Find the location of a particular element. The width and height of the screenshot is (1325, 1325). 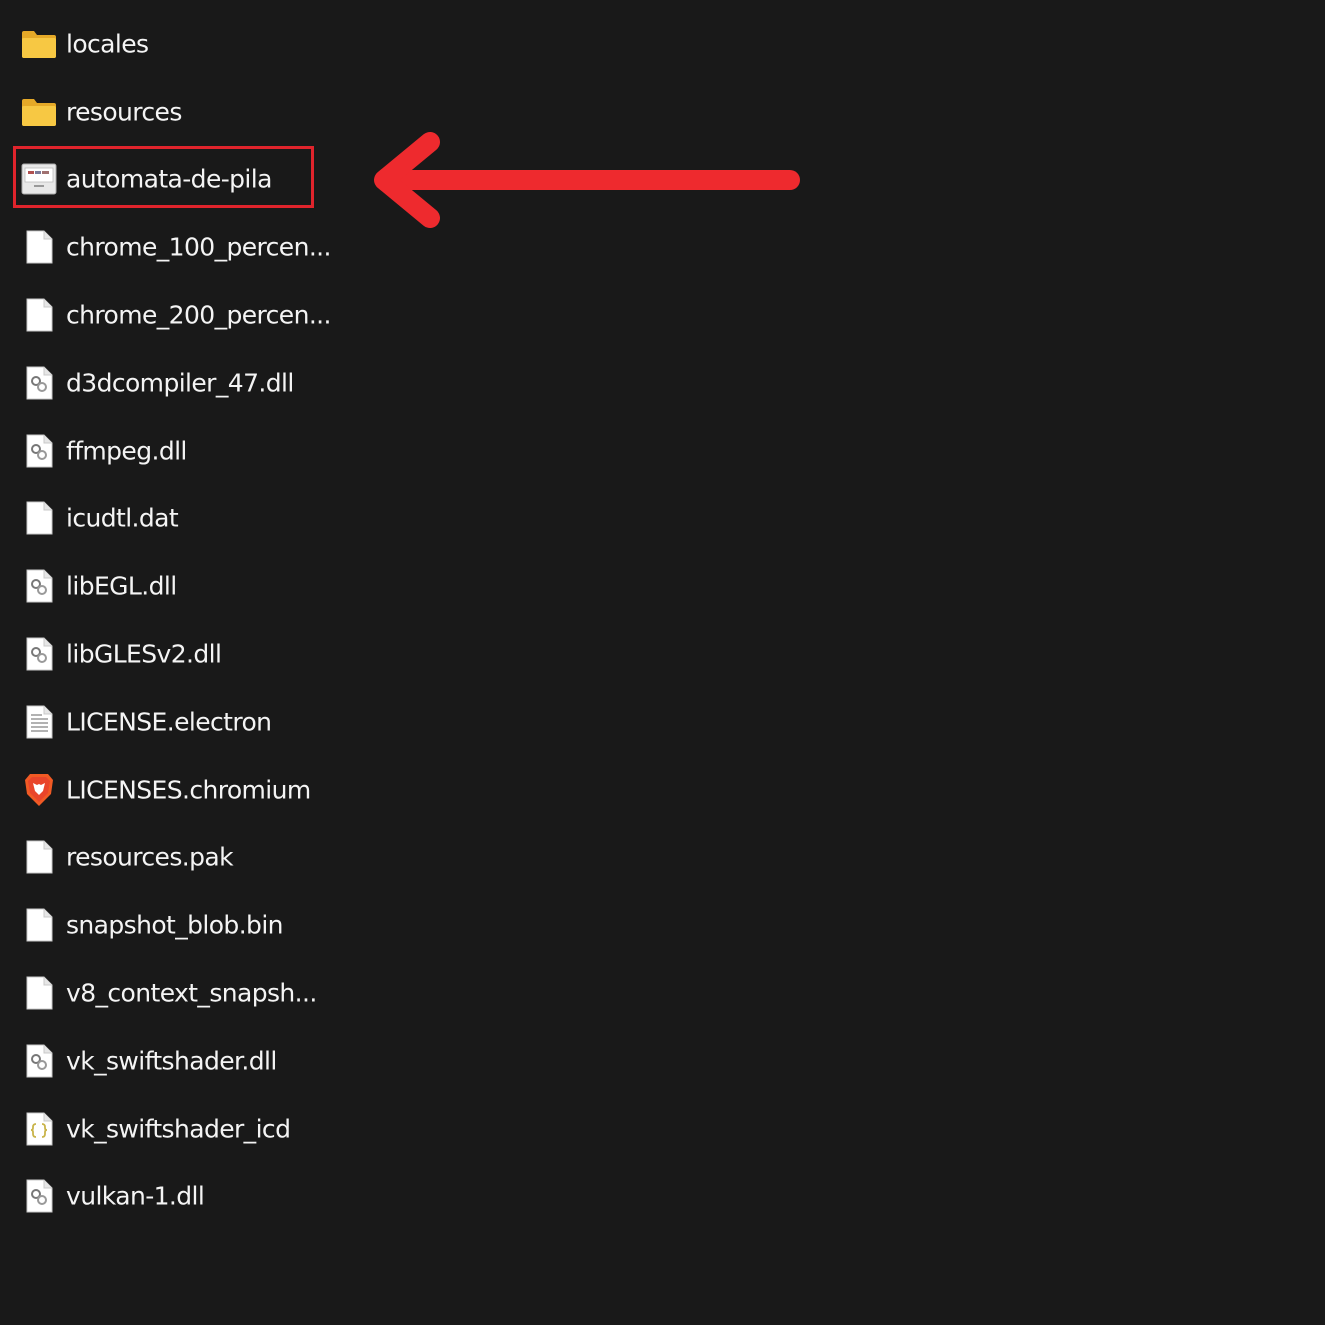

file-name: automata-de-pila is located at coordinates (169, 179).